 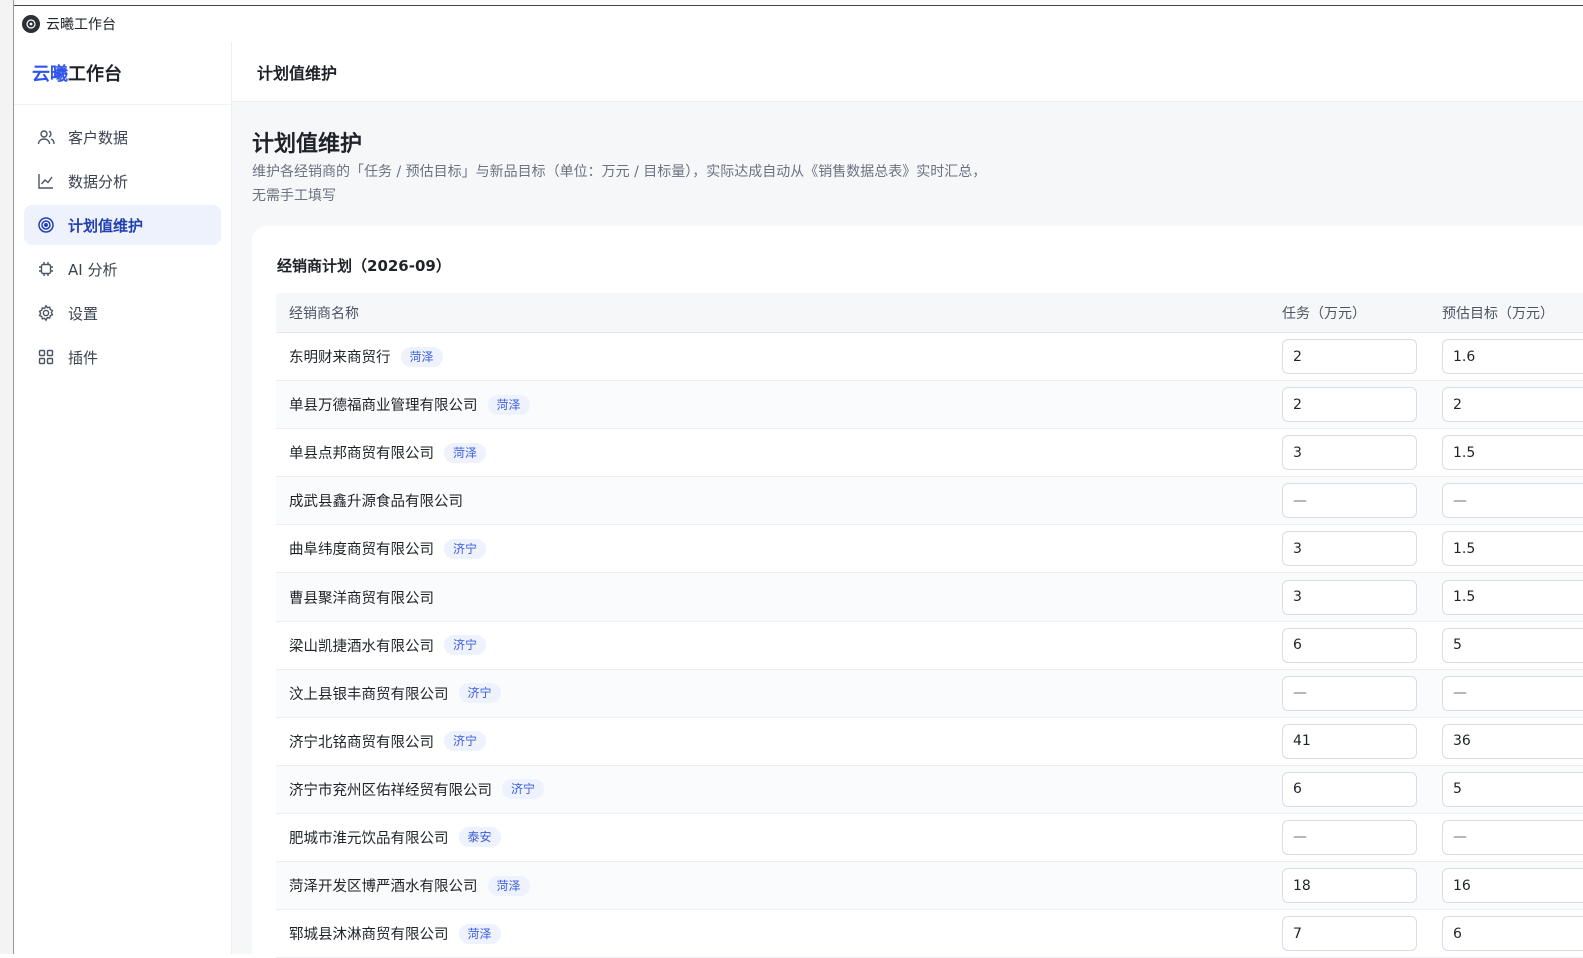 What do you see at coordinates (772, 789) in the screenshot?
I see `dealer-name-cell: 济宁市兖州区佑祥经贸有限公司 济宁` at bounding box center [772, 789].